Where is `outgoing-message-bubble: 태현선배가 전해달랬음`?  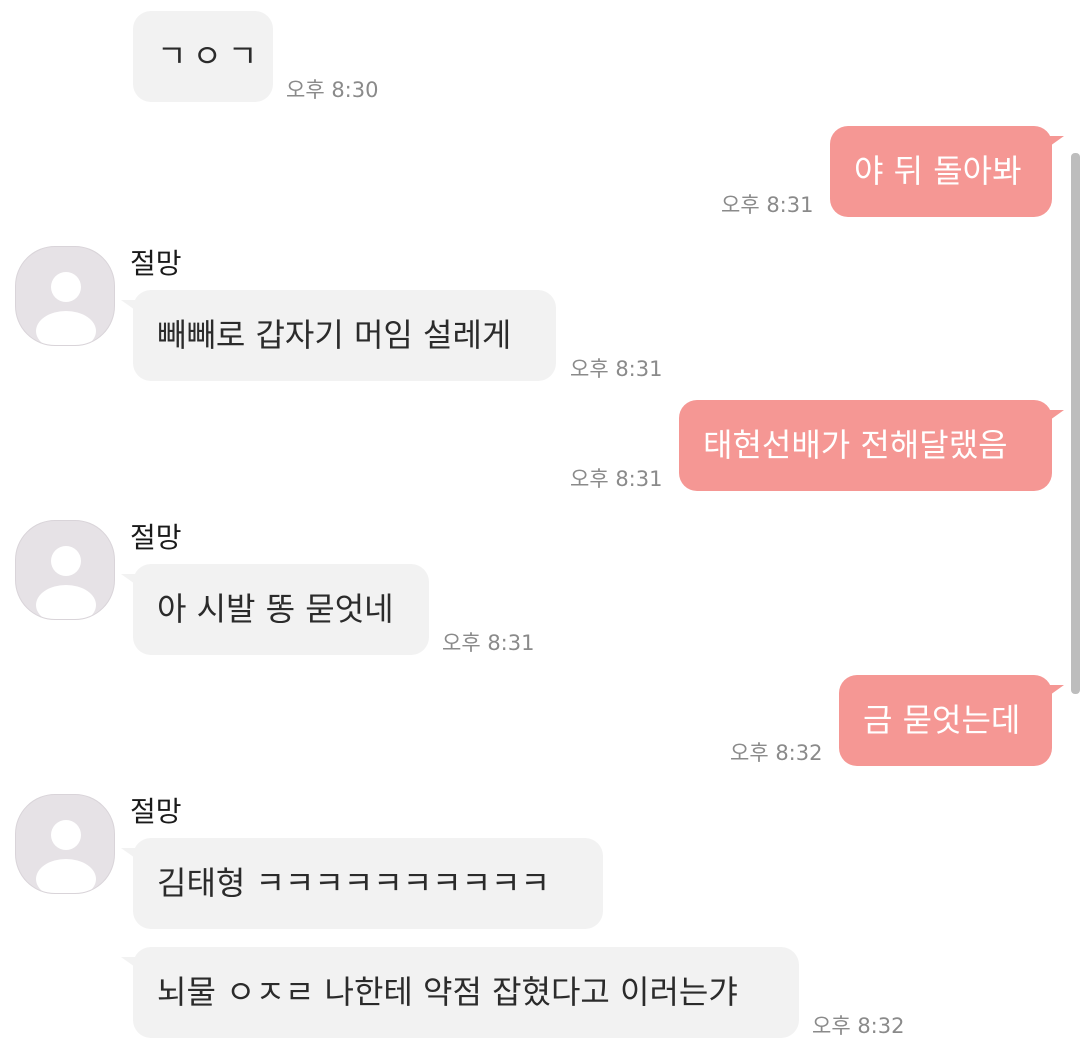
outgoing-message-bubble: 태현선배가 전해달랬음 is located at coordinates (871, 445).